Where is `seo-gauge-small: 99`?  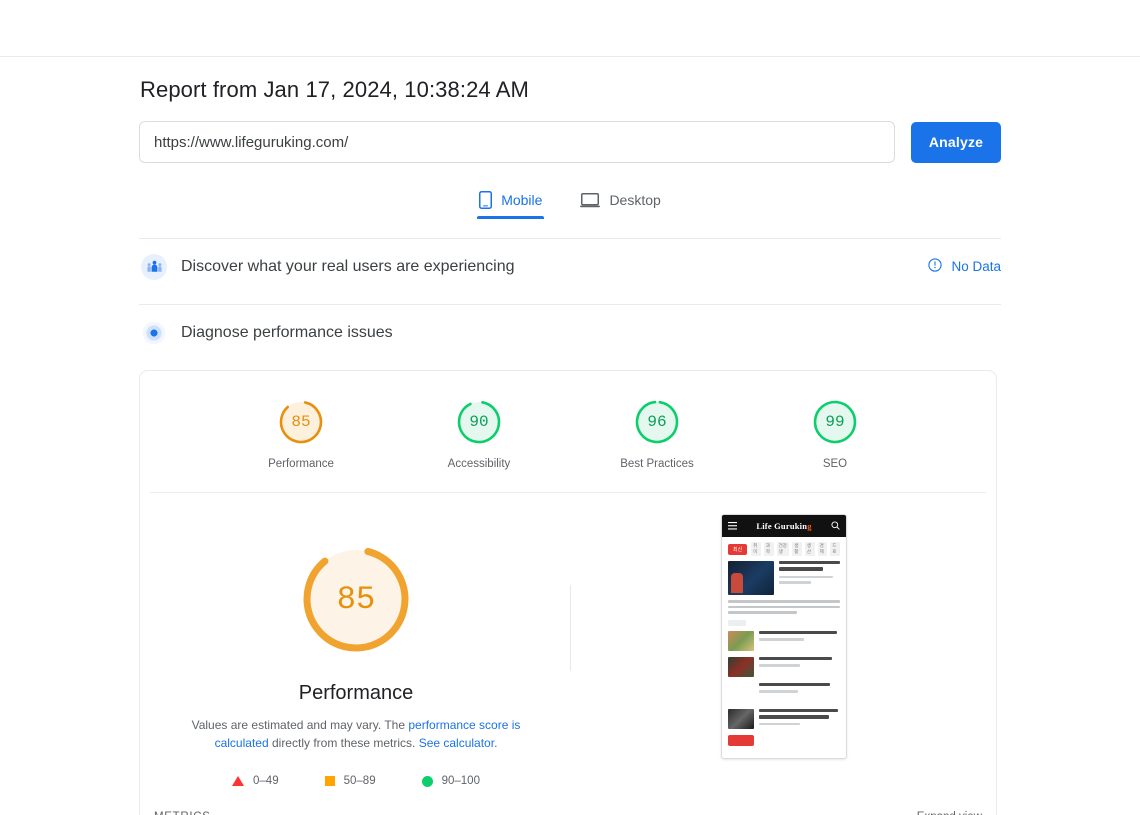
seo-gauge-small: 99 is located at coordinates (835, 422).